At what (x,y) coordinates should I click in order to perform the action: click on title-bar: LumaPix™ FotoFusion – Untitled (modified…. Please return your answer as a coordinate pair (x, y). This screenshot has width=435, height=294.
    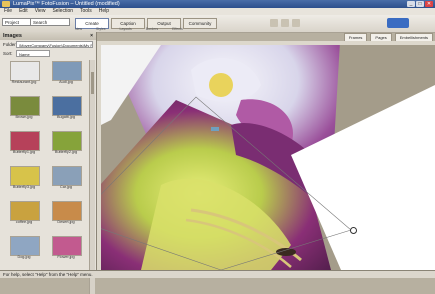
    Looking at the image, I should click on (217, 4).